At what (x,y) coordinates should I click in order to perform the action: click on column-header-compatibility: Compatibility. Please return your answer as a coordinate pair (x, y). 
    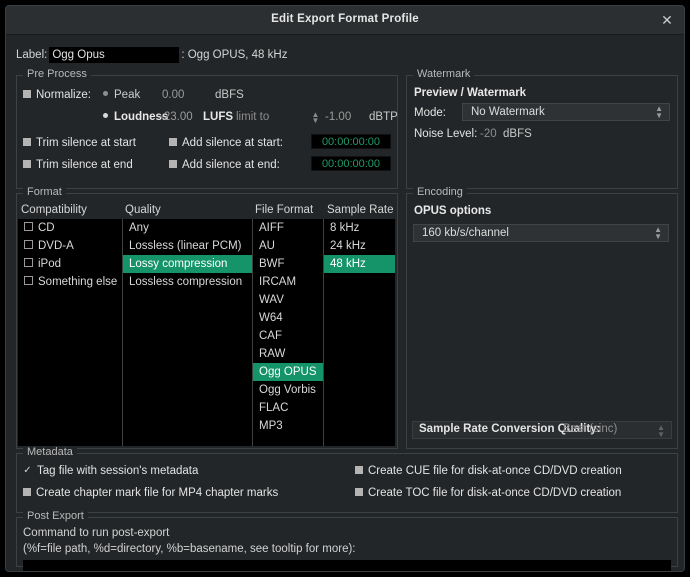
    Looking at the image, I should click on (54, 210).